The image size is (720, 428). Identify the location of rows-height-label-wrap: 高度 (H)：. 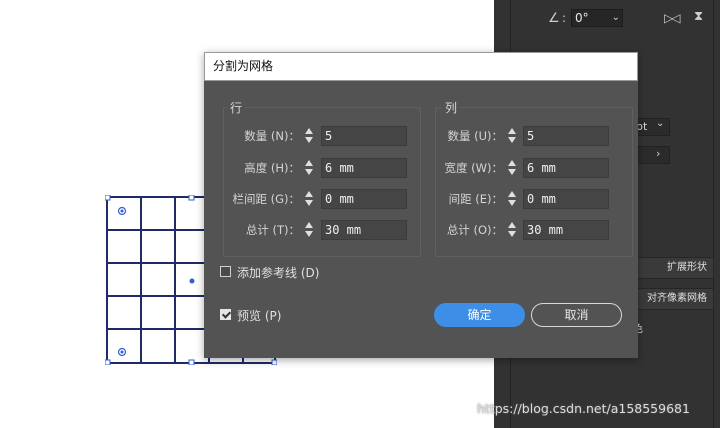
(252, 168).